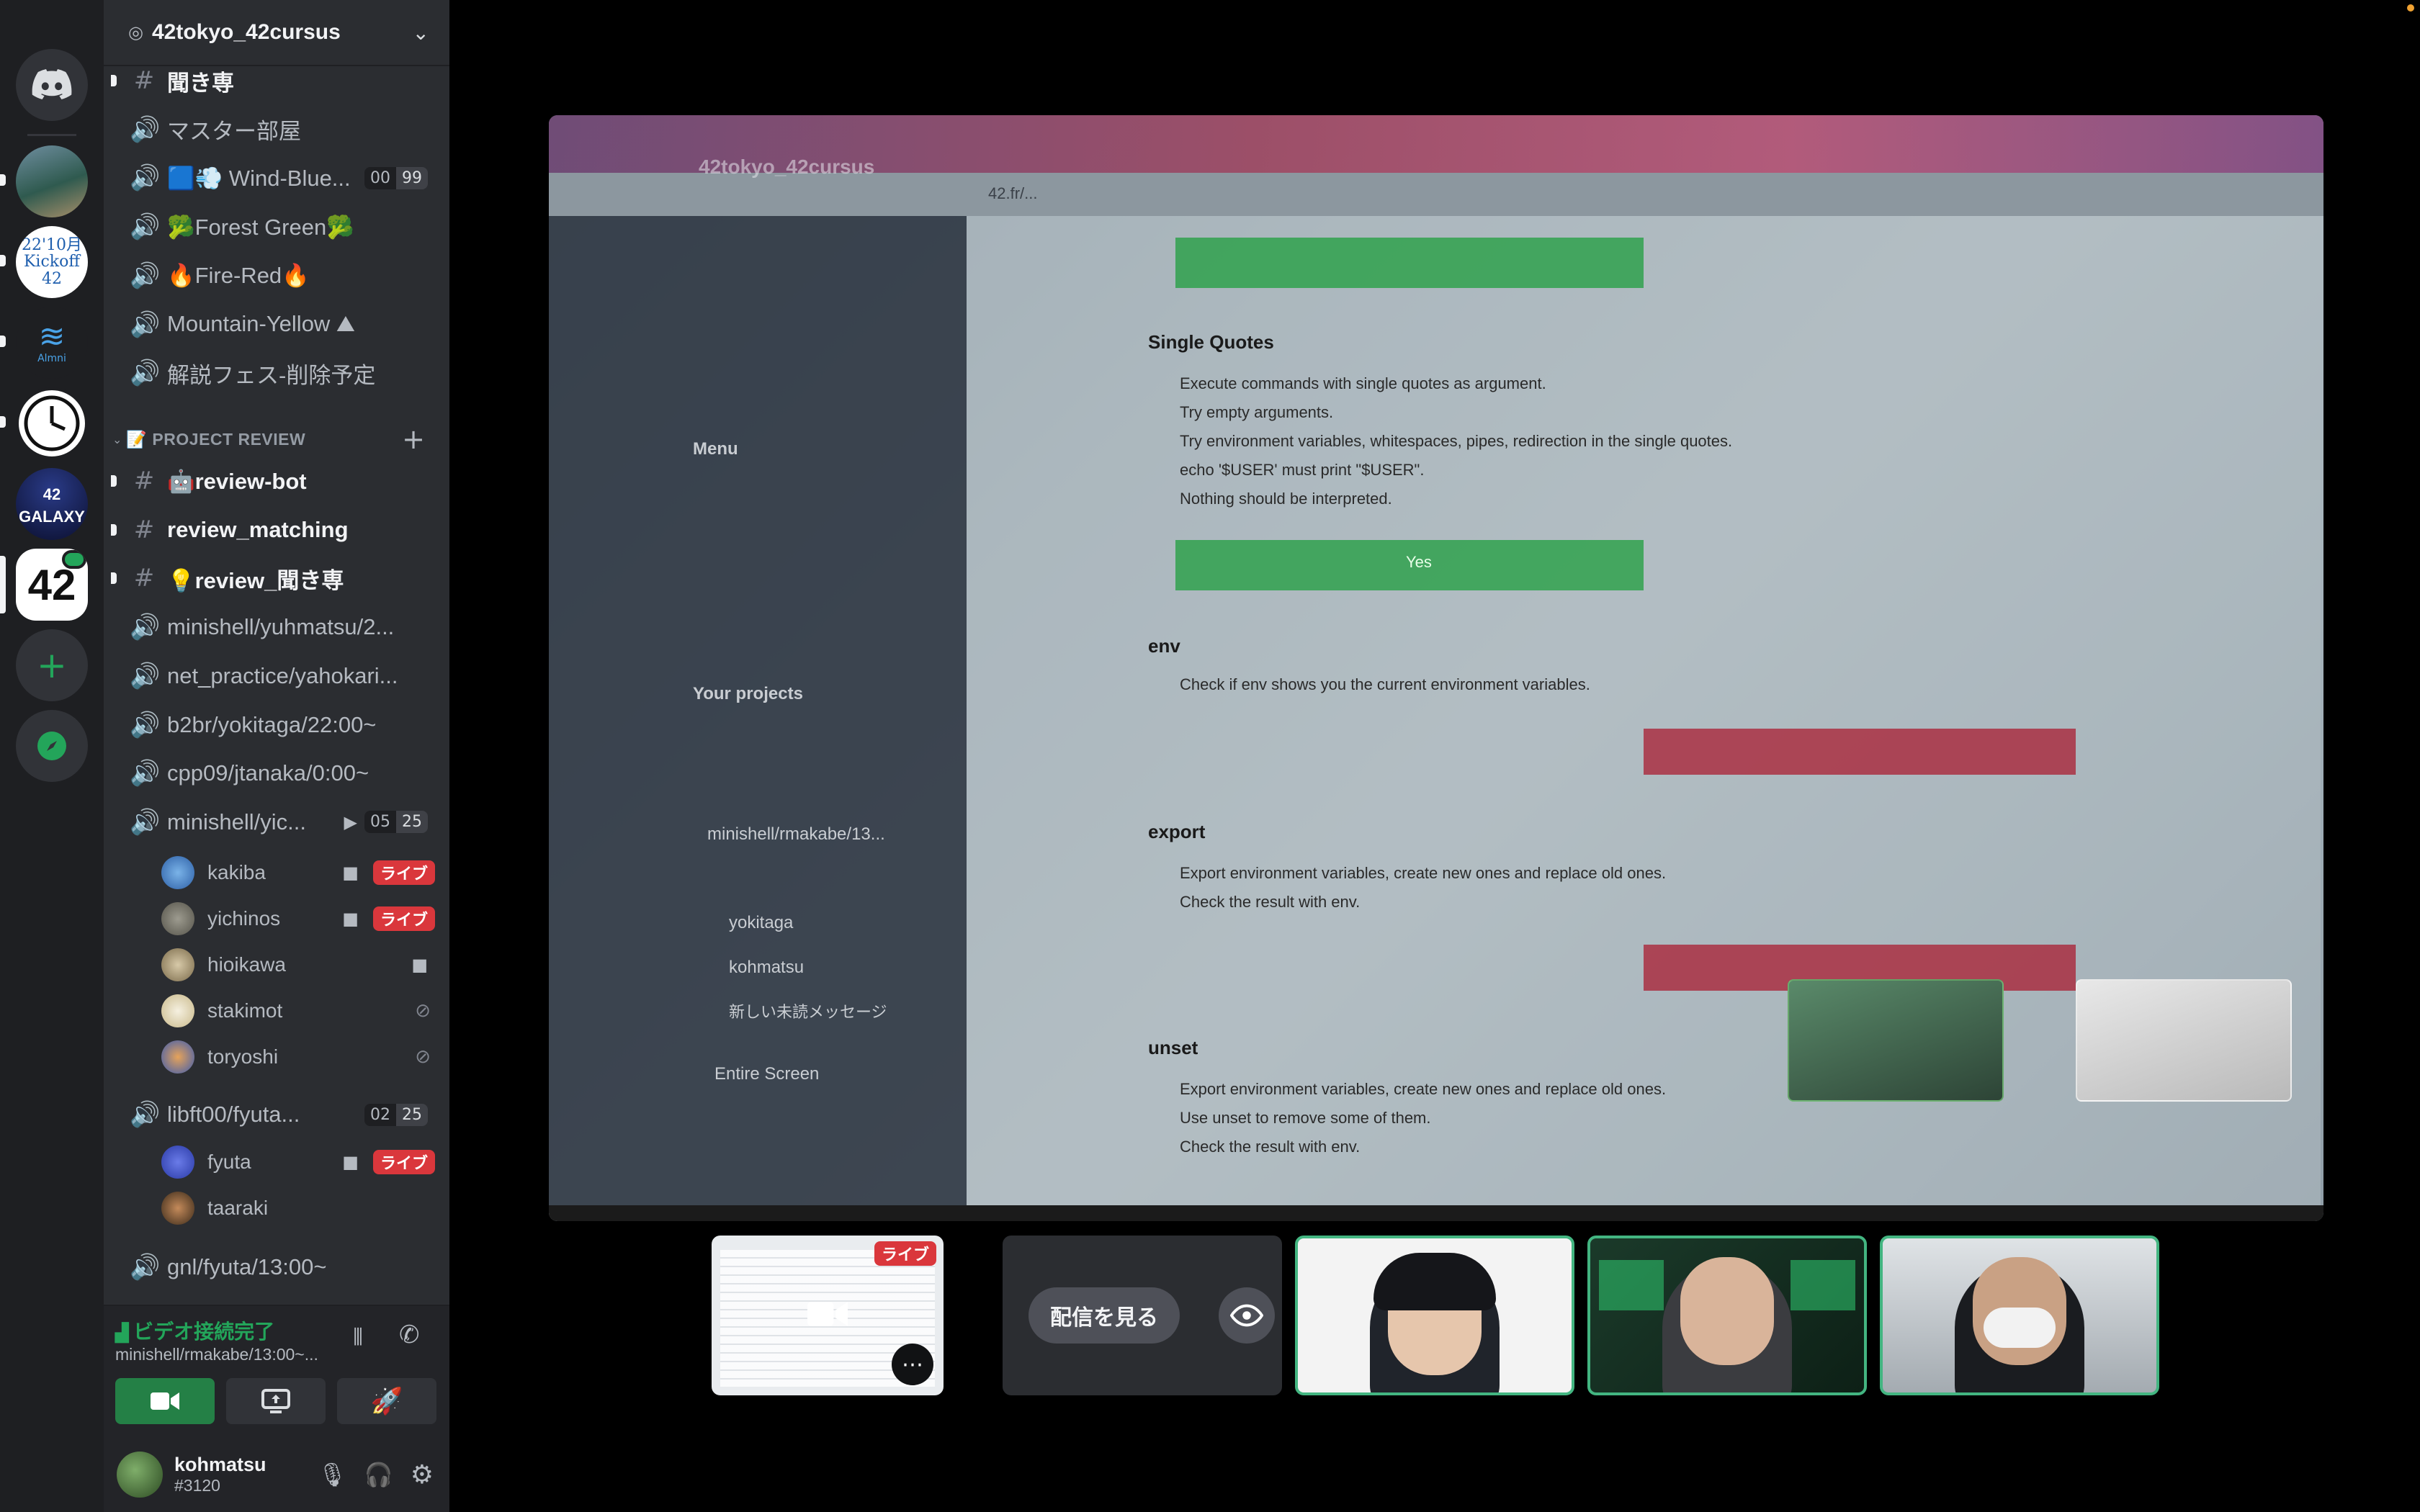 The width and height of the screenshot is (2420, 1512). Describe the element at coordinates (358, 1337) in the screenshot. I see `noise-suppression-icon: ⦀` at that location.